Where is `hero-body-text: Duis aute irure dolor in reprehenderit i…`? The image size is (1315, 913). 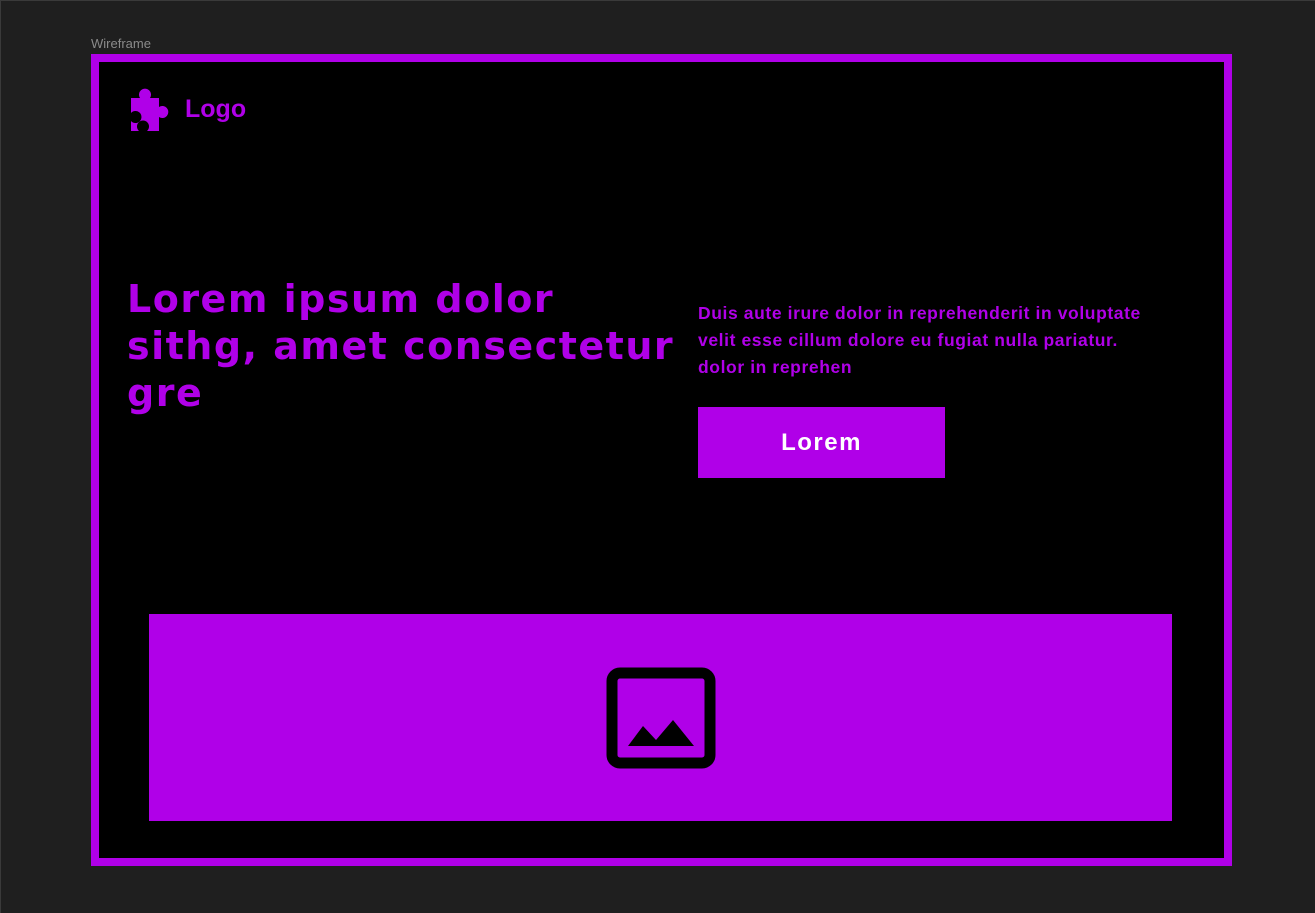 hero-body-text: Duis aute irure dolor in reprehenderit i… is located at coordinates (919, 340).